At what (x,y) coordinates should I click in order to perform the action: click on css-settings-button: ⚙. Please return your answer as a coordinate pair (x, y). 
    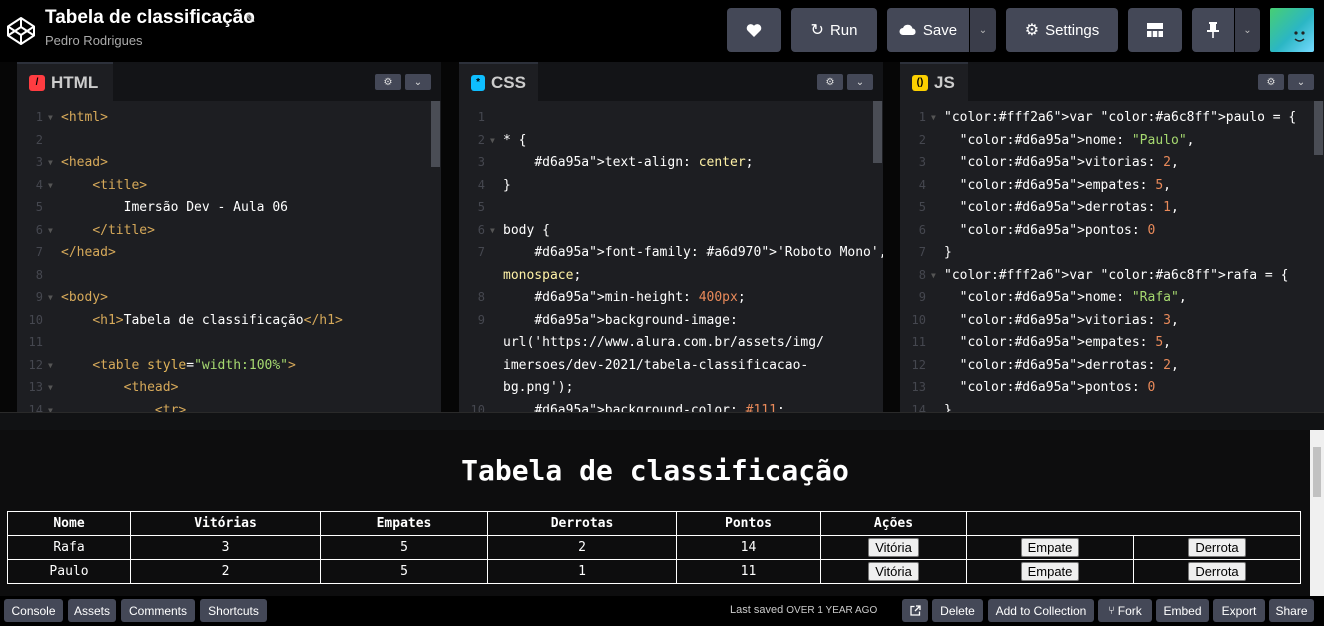
    Looking at the image, I should click on (830, 82).